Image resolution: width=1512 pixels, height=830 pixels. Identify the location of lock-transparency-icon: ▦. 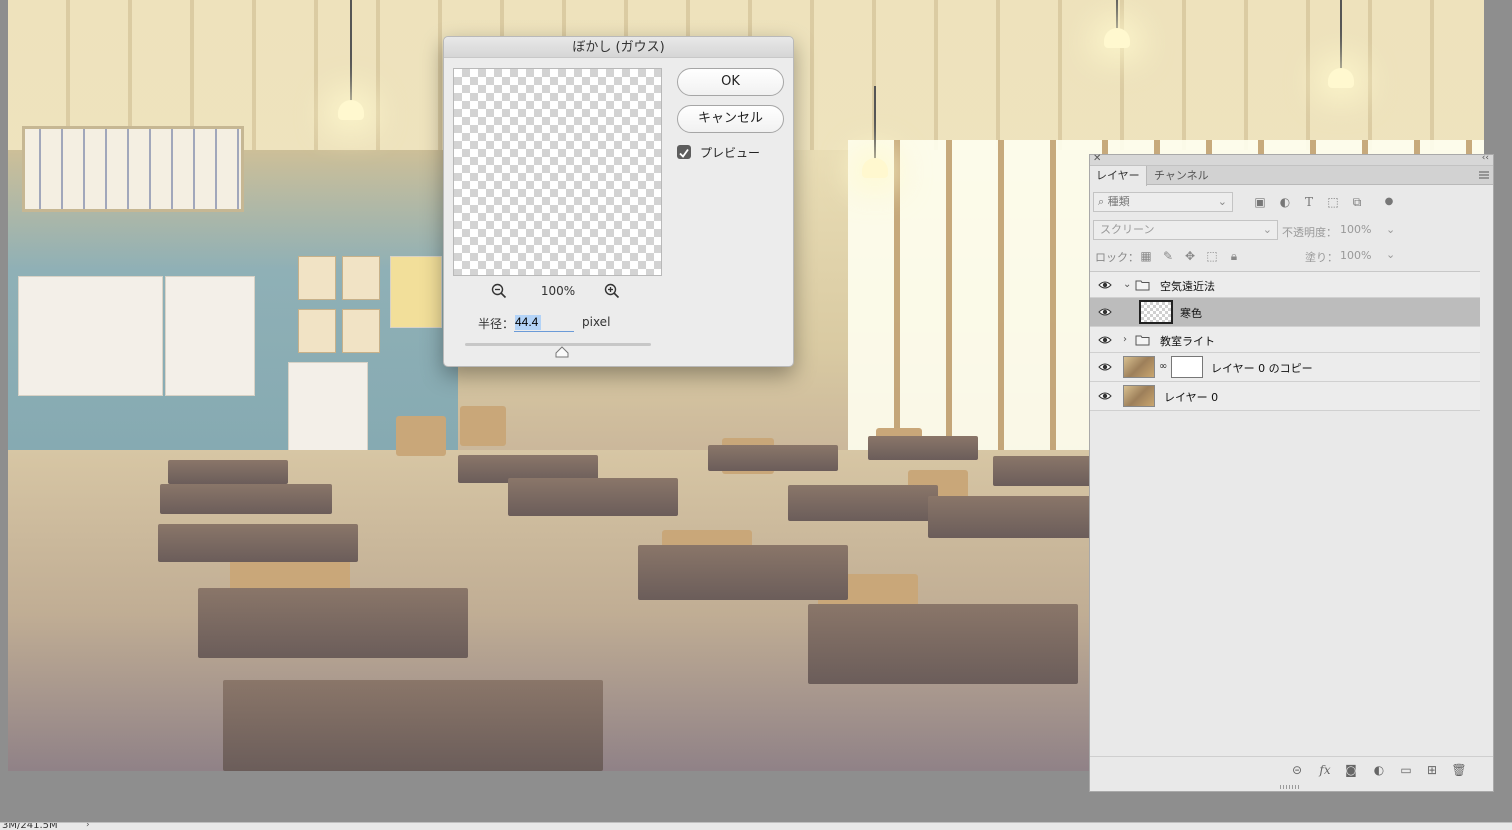
(1146, 256).